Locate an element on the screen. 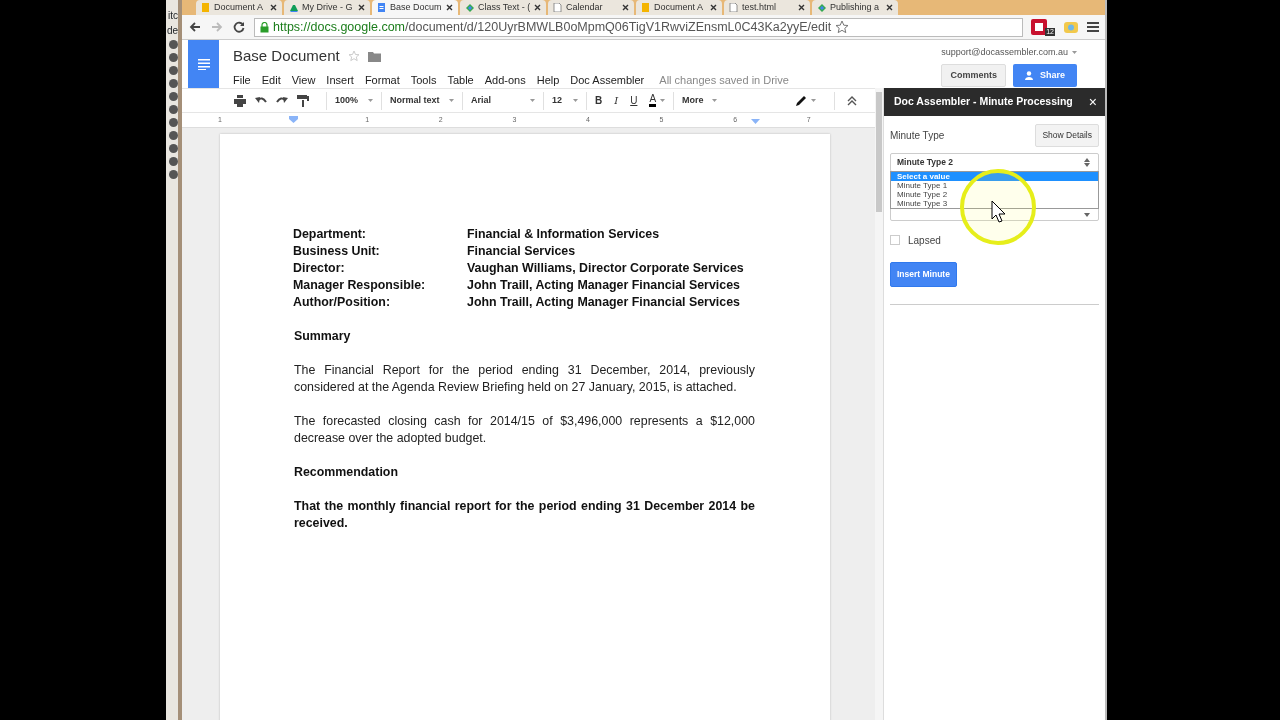 This screenshot has height=720, width=1280. show-details-button: Show Details is located at coordinates (1067, 135).